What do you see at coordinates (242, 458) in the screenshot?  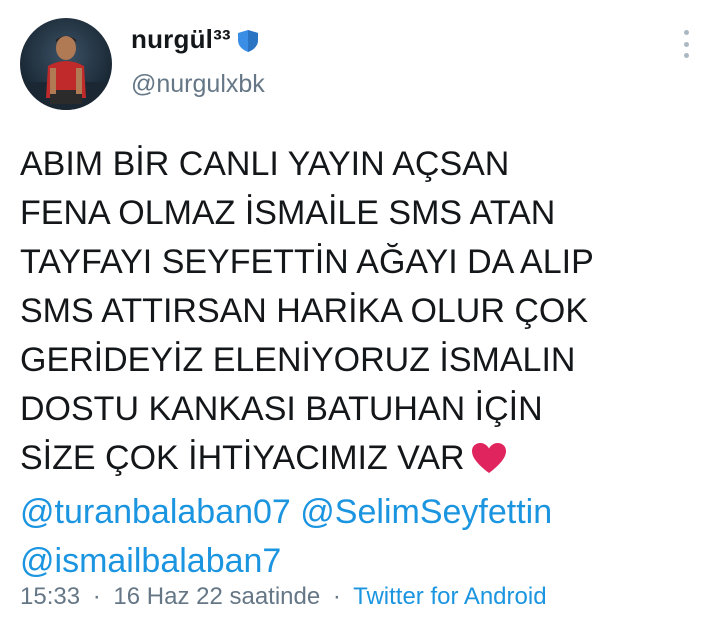 I see `tweet-line: SİZE ÇOK İHTİYACIMIZ VAR` at bounding box center [242, 458].